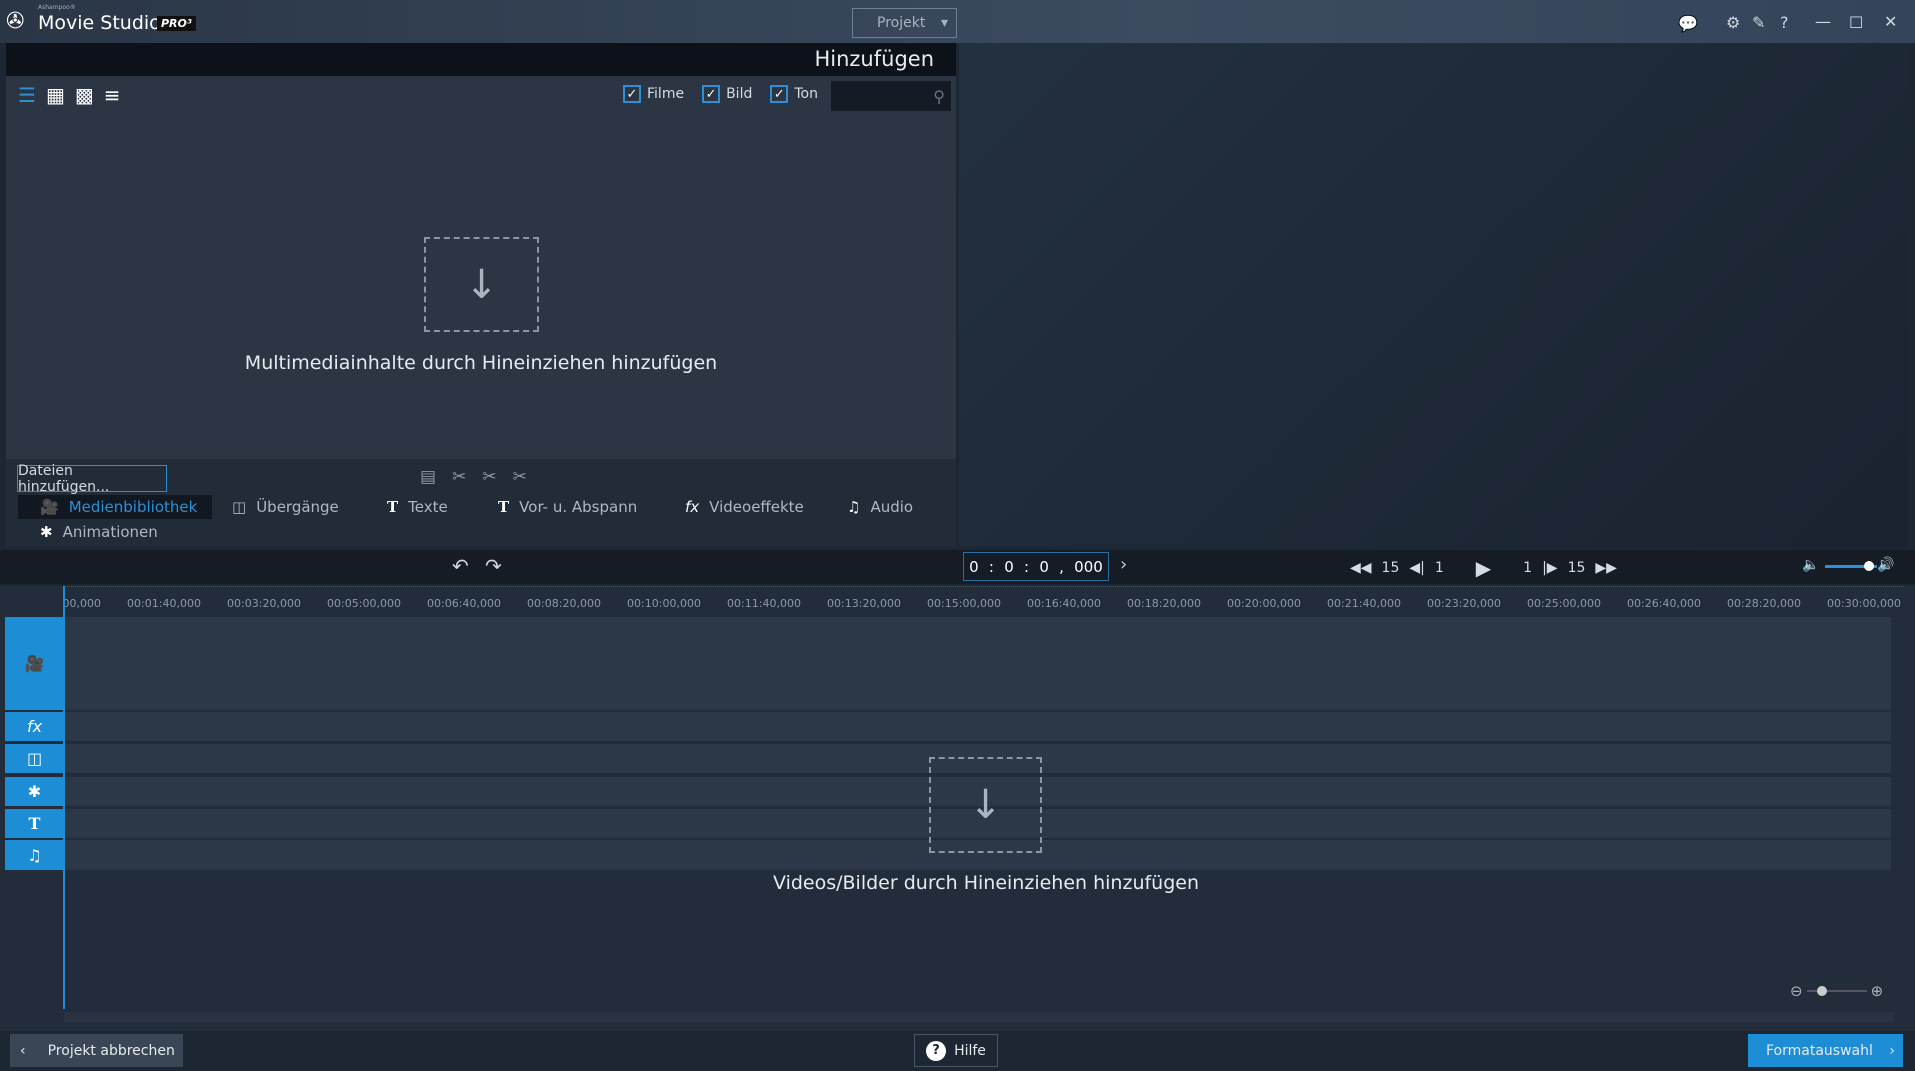 The height and width of the screenshot is (1071, 1915). What do you see at coordinates (1416, 568) in the screenshot?
I see `step-back-icon: ◀|` at bounding box center [1416, 568].